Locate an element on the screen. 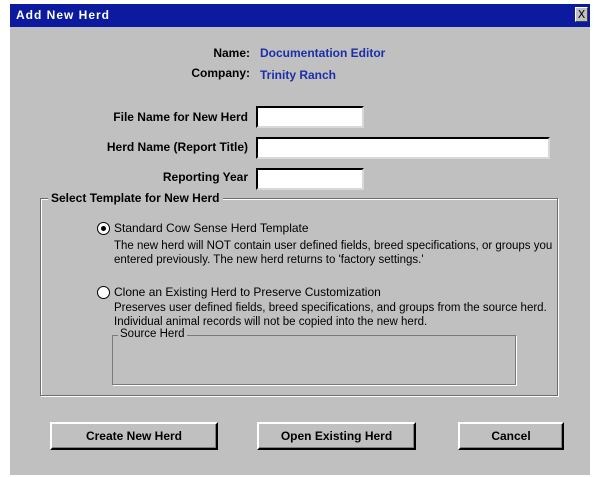 The width and height of the screenshot is (594, 477). cancel-button: Cancel is located at coordinates (511, 436).